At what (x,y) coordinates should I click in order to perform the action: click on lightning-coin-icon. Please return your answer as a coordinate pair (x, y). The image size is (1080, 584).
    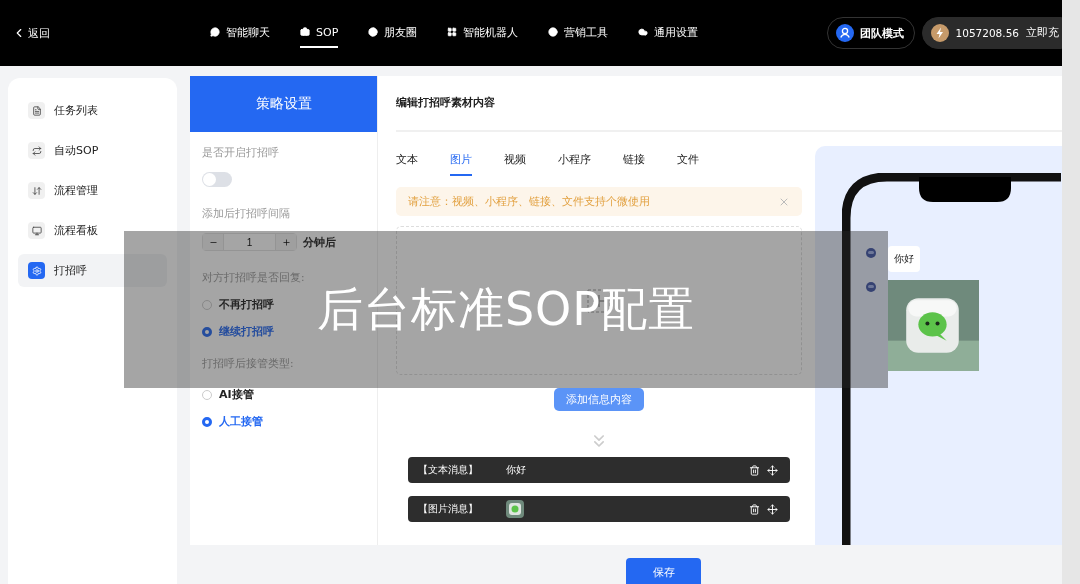
    Looking at the image, I should click on (939, 33).